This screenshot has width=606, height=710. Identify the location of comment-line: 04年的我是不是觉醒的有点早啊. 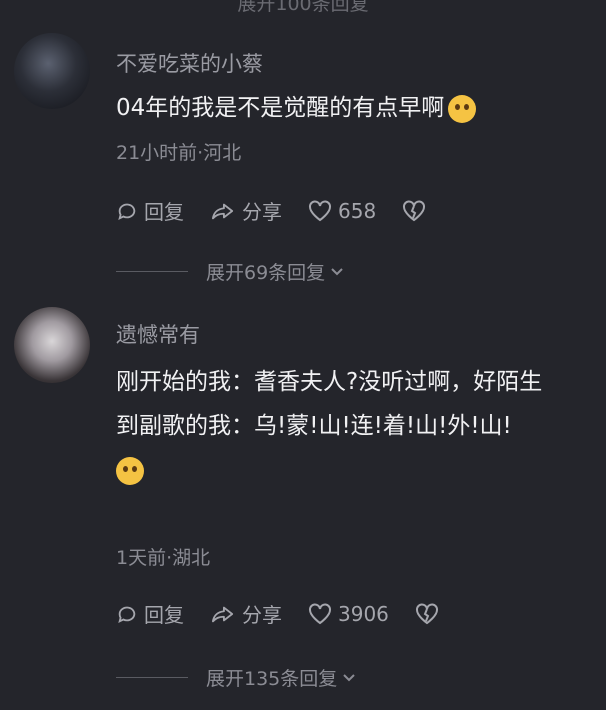
(280, 108).